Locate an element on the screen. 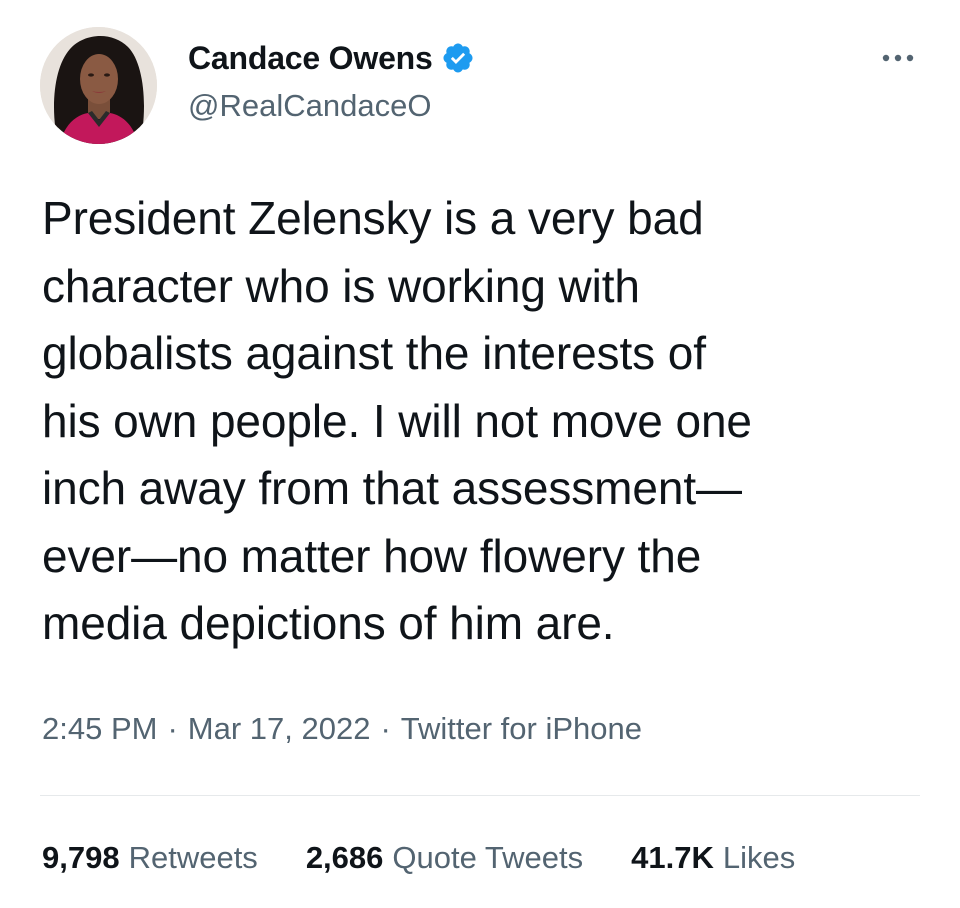 The image size is (960, 908). likes-label: Likes is located at coordinates (759, 857).